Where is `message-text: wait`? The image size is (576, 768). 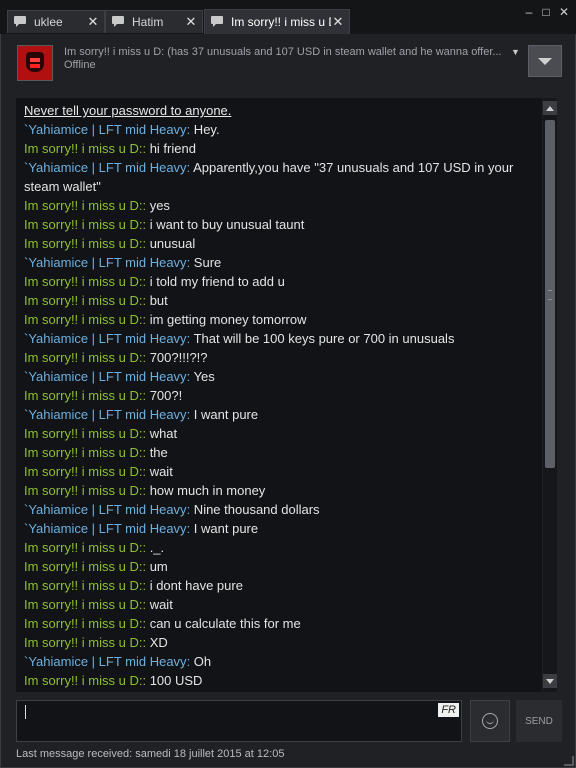
message-text: wait is located at coordinates (159, 471).